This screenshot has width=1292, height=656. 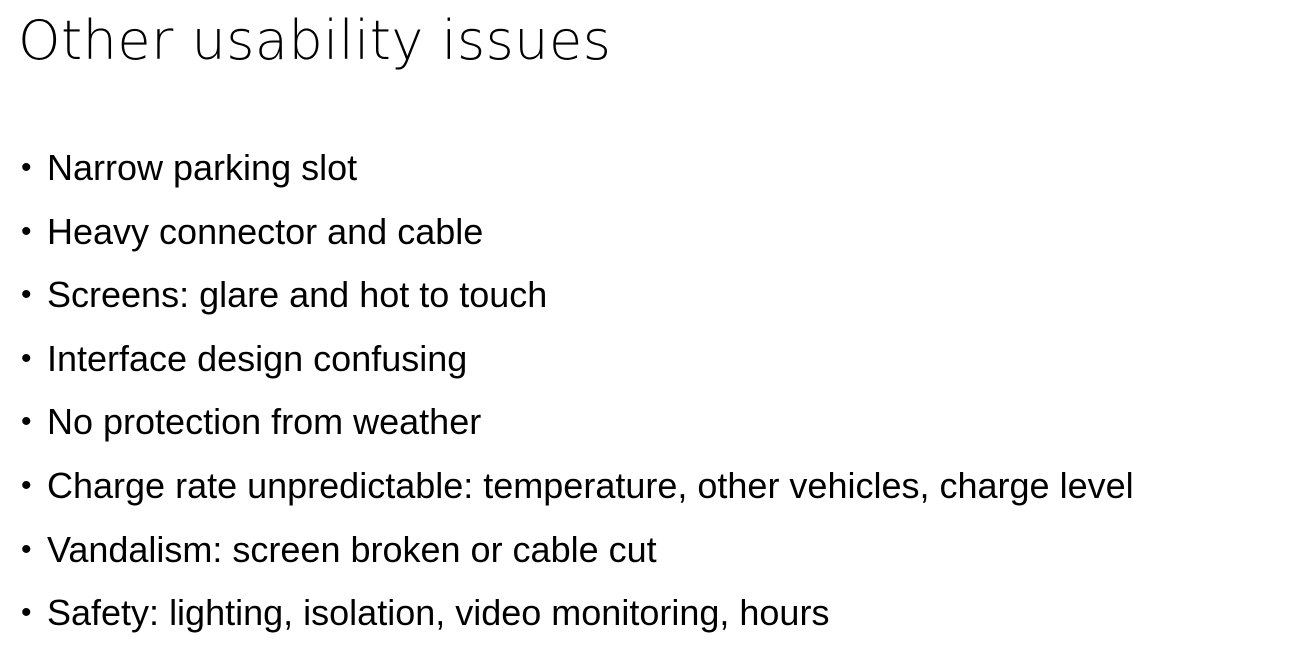 What do you see at coordinates (576, 359) in the screenshot?
I see `bullet-item-interface: • Interface design confusing` at bounding box center [576, 359].